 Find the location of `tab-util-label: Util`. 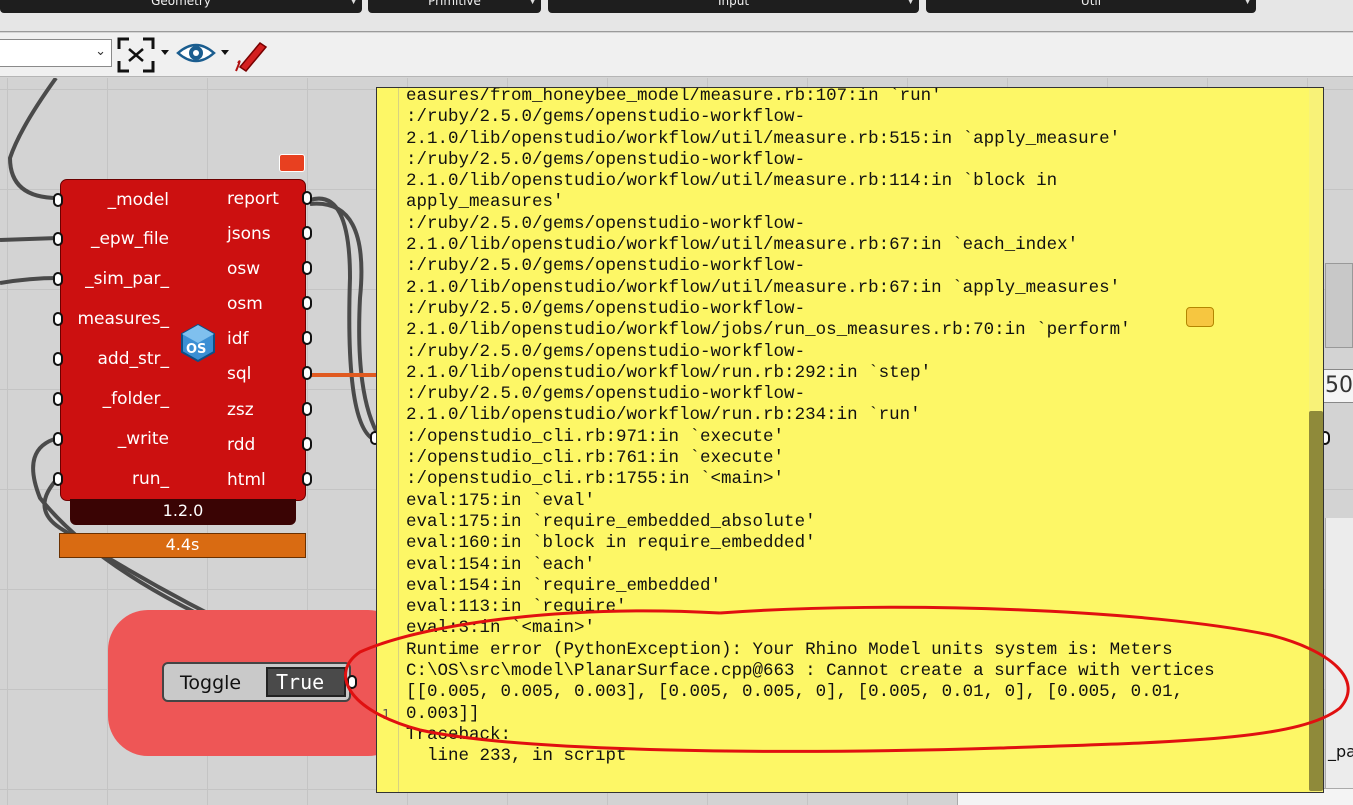

tab-util-label: Util is located at coordinates (1091, 4).